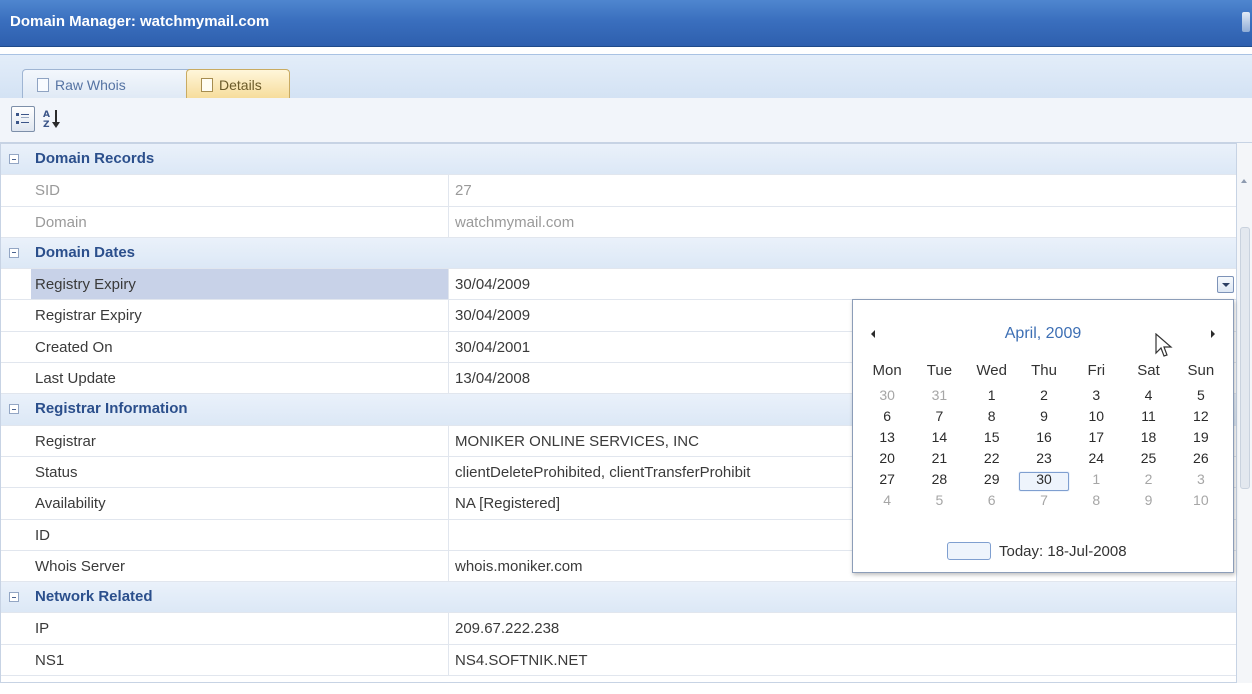 The width and height of the screenshot is (1252, 694). I want to click on property-row-ns1: NS1 NS4.SOFTNIK.NET, so click(618, 660).